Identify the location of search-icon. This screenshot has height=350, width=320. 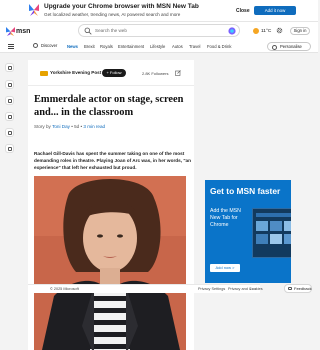
(88, 31).